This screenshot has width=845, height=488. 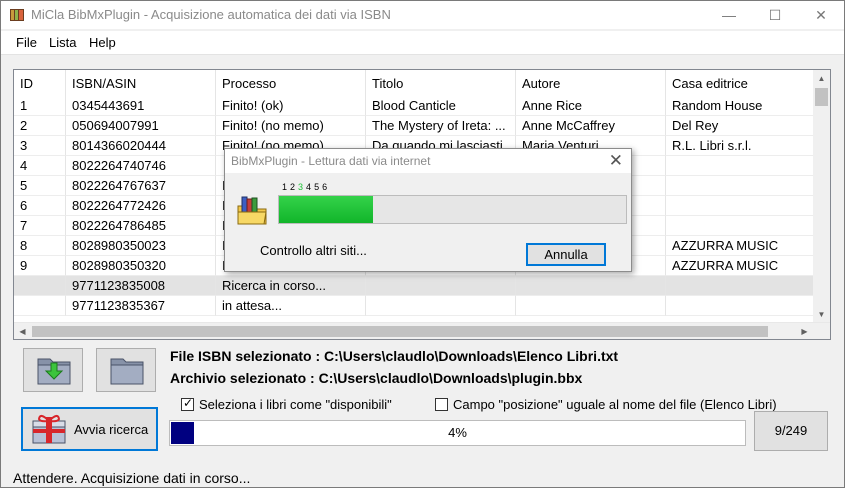 I want to click on cell-isbn: 9771123835008, so click(x=141, y=286).